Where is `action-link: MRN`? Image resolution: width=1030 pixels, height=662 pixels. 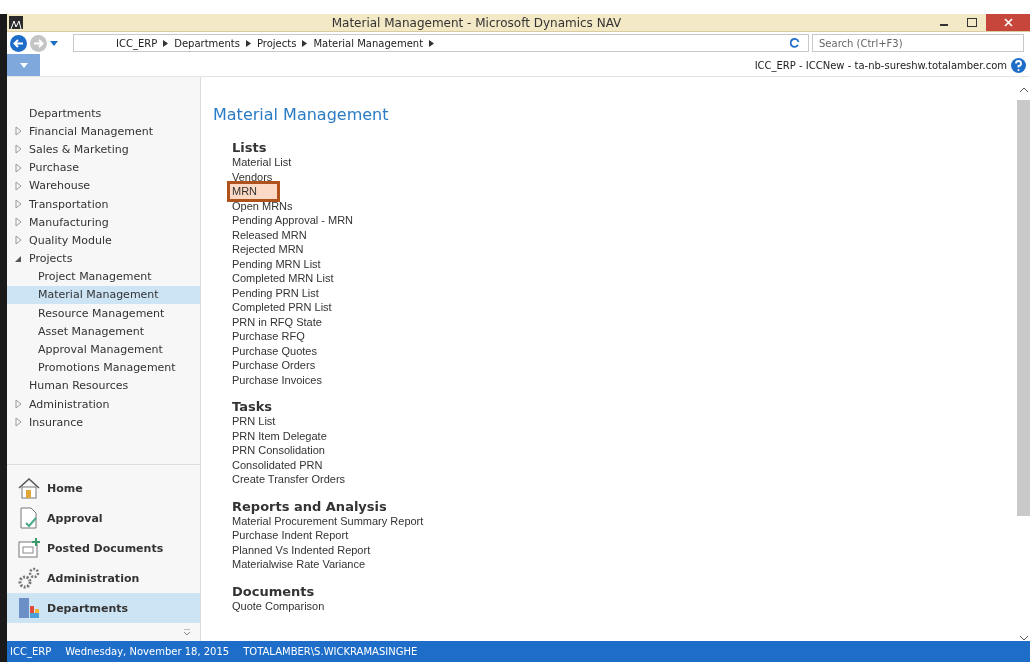 action-link: MRN is located at coordinates (254, 191).